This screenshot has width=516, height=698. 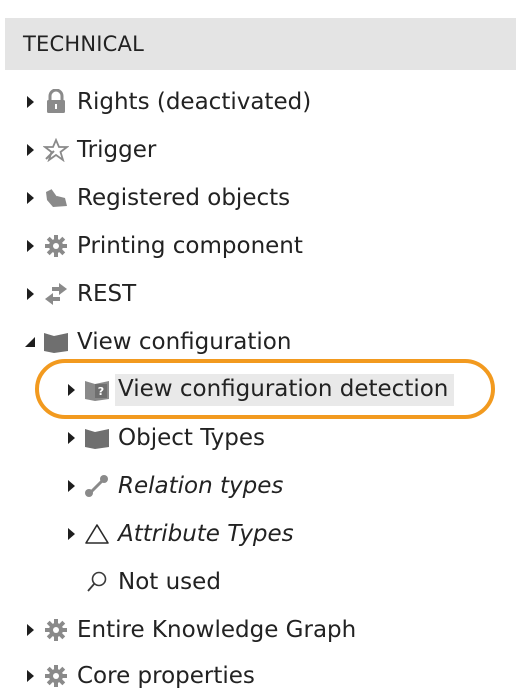 What do you see at coordinates (285, 390) in the screenshot?
I see `tree-item-label: View configuration detection` at bounding box center [285, 390].